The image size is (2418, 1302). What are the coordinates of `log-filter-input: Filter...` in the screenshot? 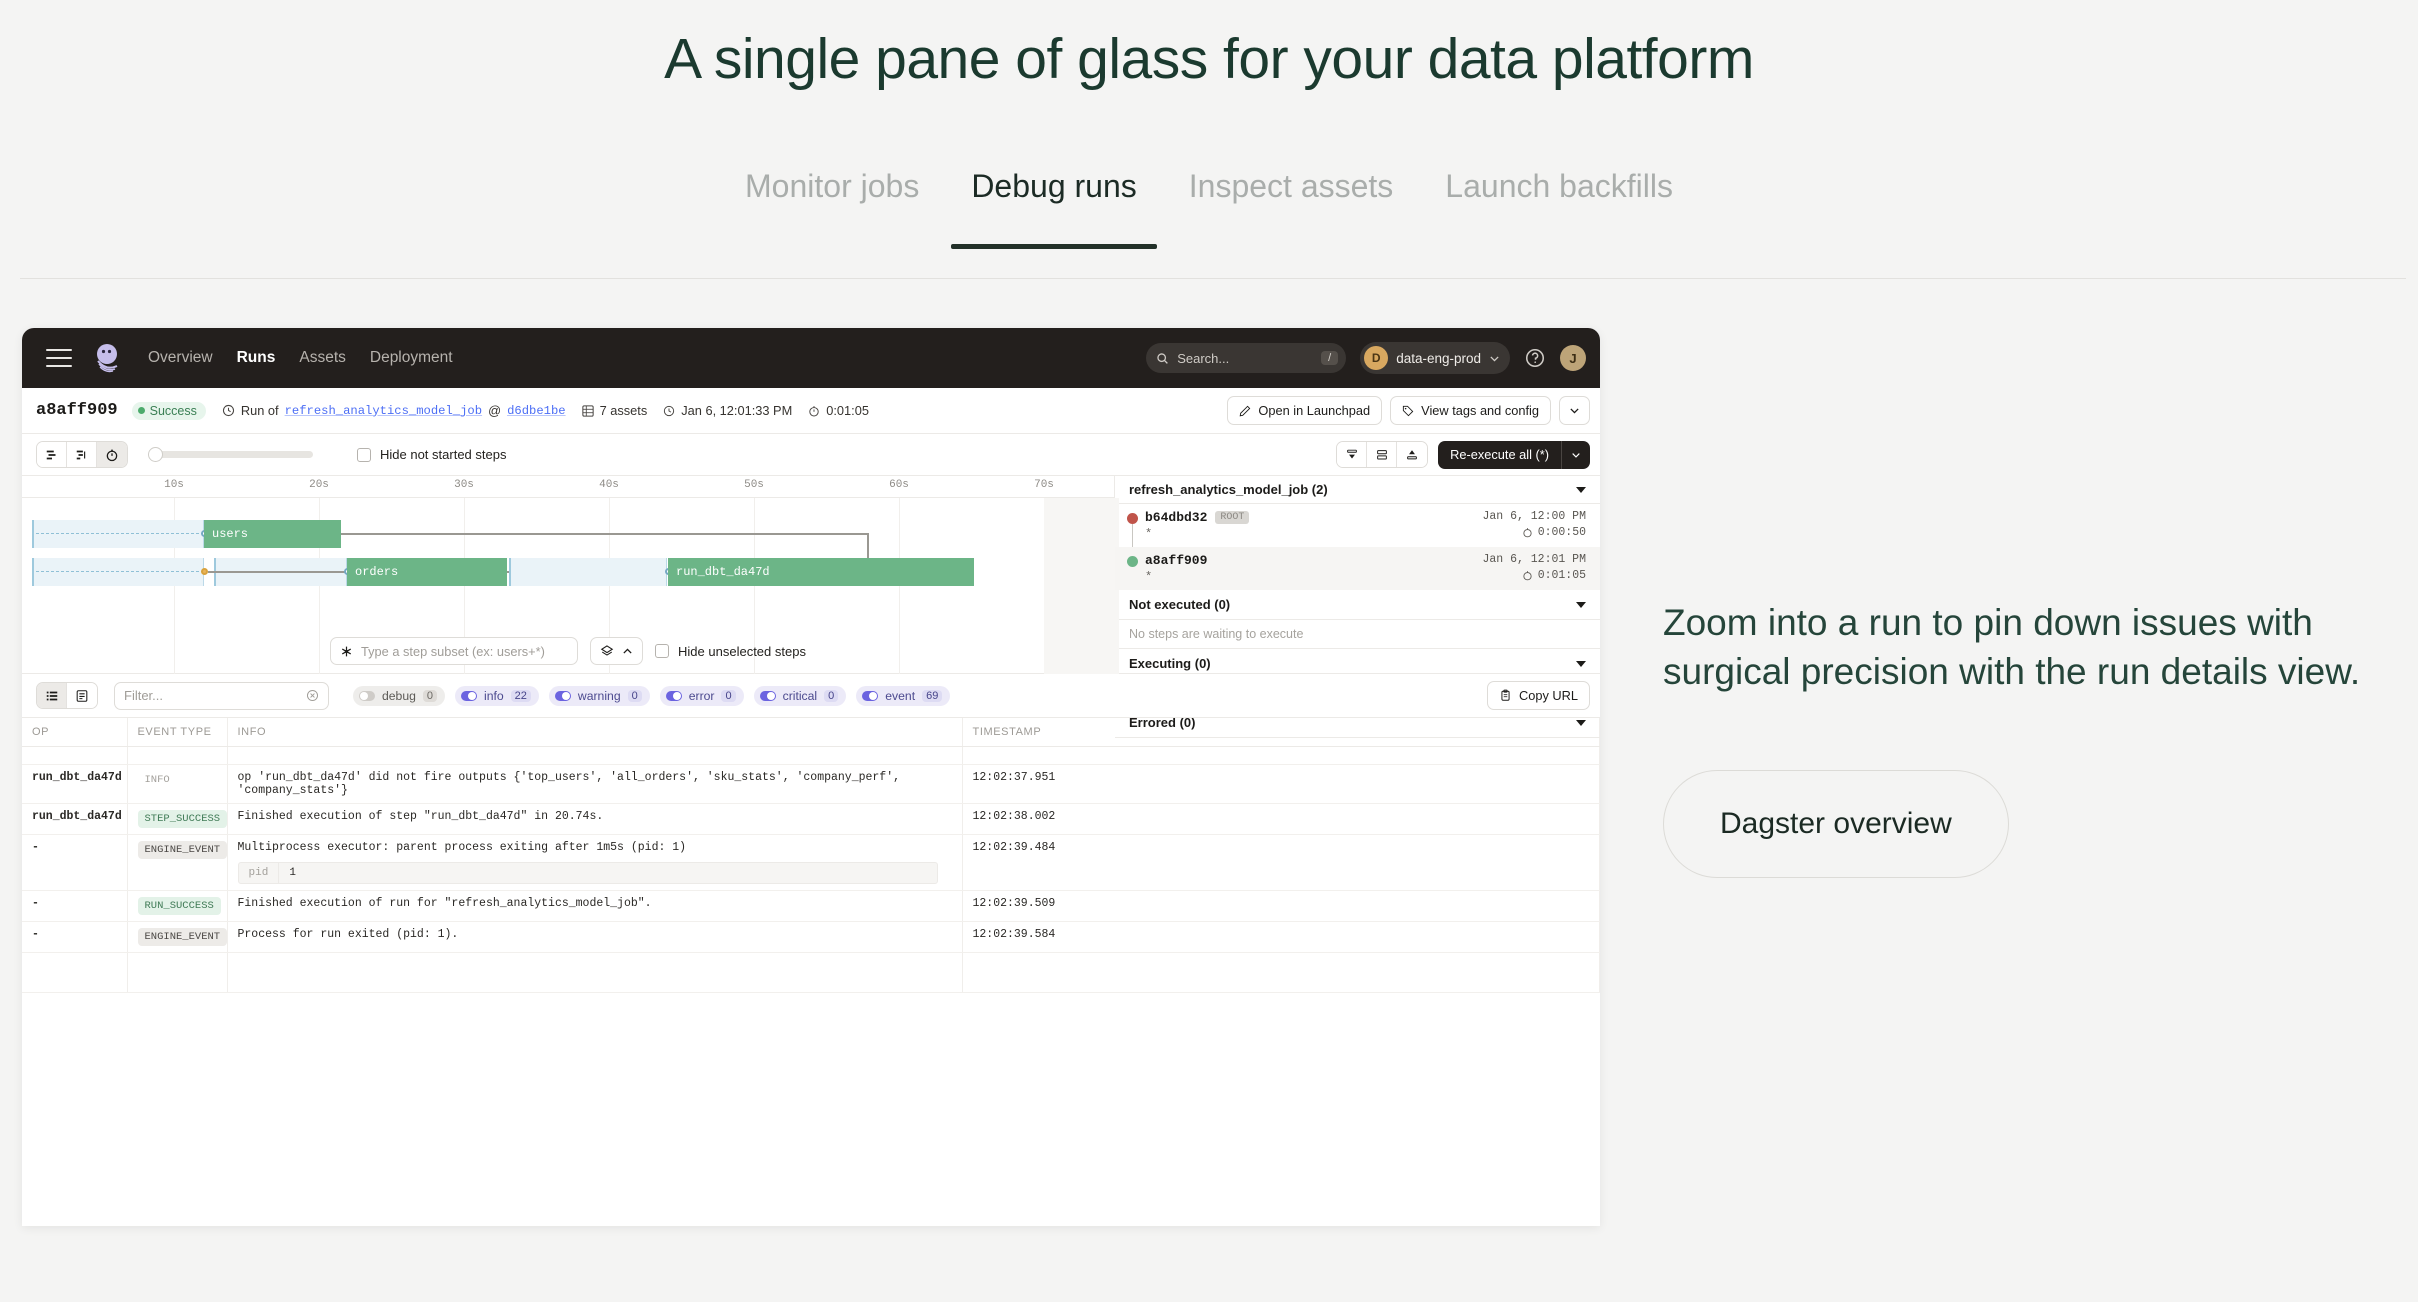 It's located at (221, 695).